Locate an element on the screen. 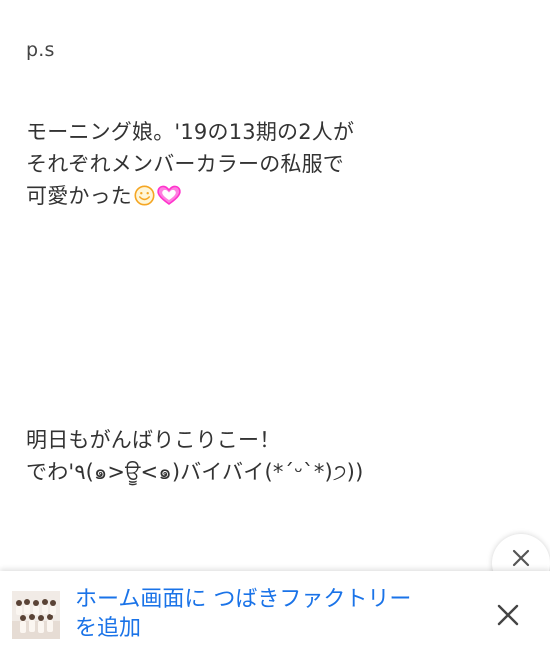 This screenshot has height=653, width=550. sparkling-heart-icon is located at coordinates (169, 194).